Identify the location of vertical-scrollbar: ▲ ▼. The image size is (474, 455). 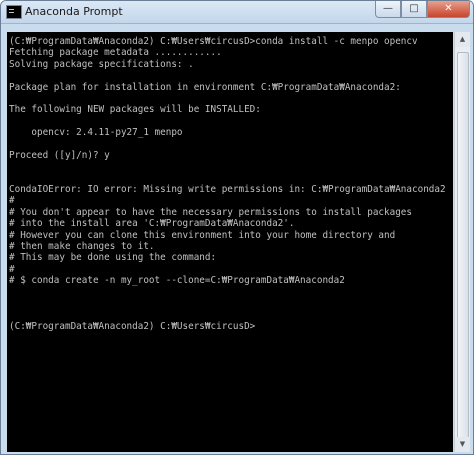
(462, 242).